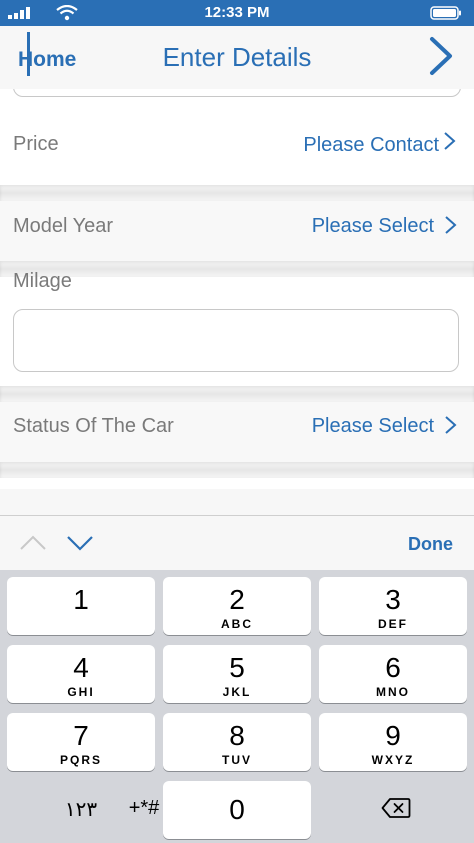  I want to click on chevron-up-icon, so click(33, 543).